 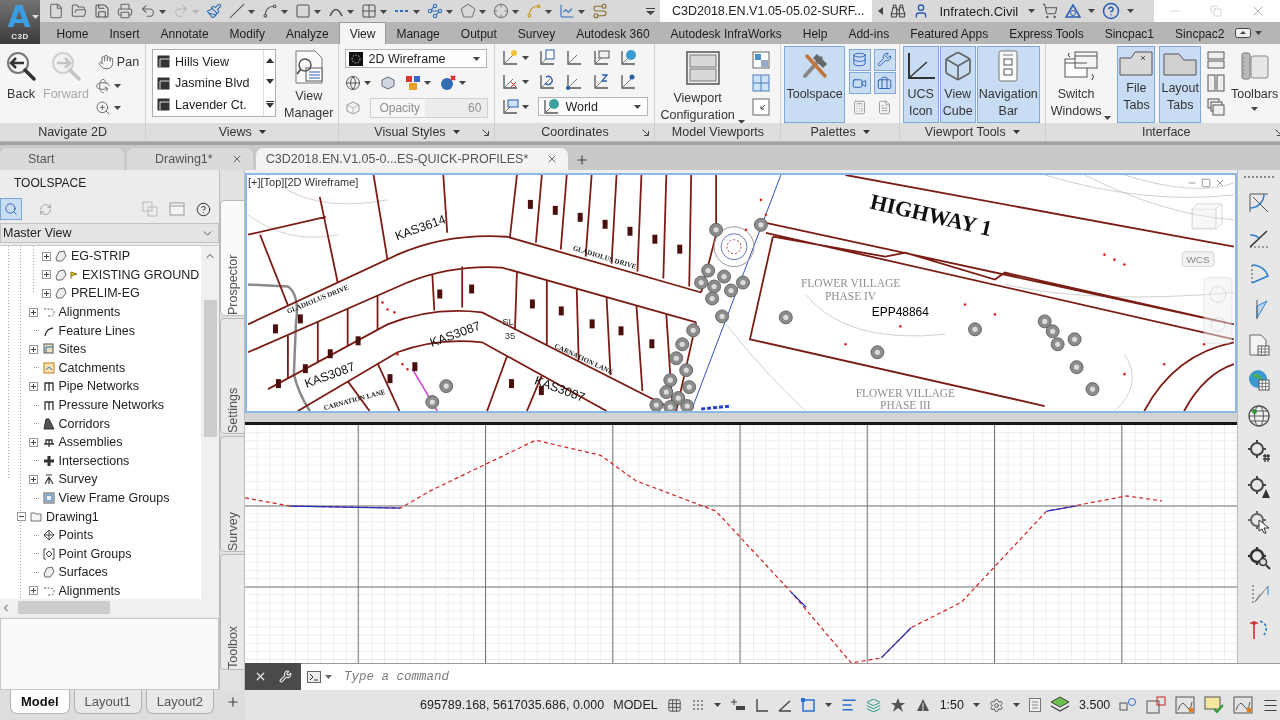 What do you see at coordinates (1218, 310) in the screenshot?
I see `navigation-bar` at bounding box center [1218, 310].